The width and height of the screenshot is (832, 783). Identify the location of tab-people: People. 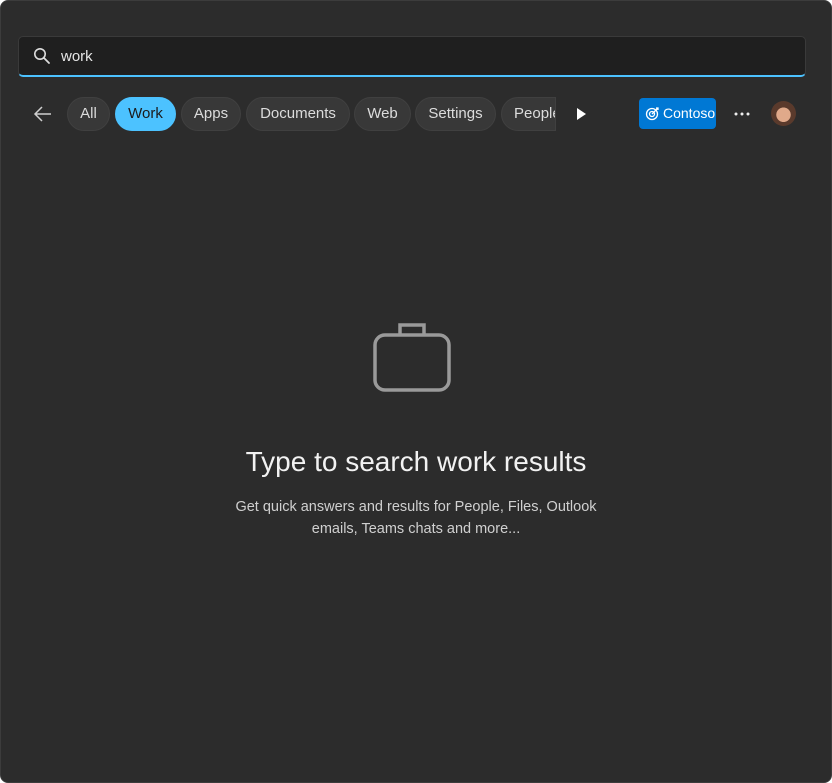
(528, 114).